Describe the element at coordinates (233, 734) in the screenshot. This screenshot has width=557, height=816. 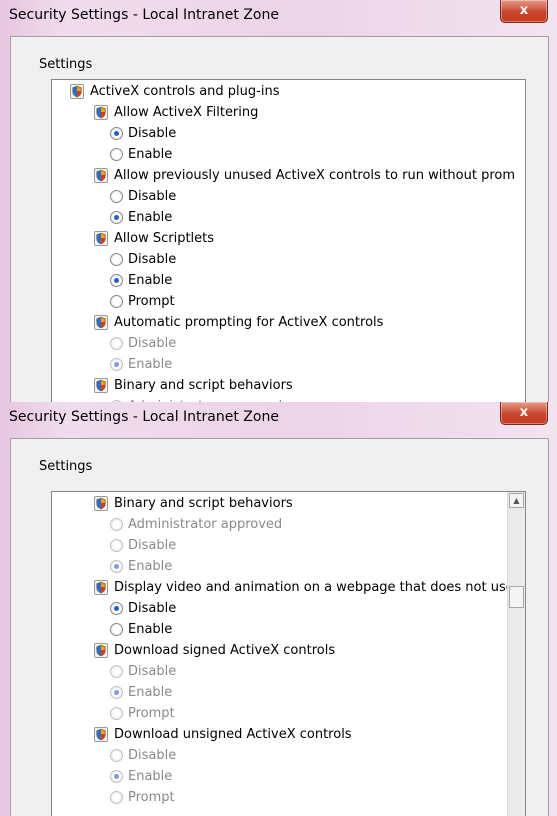
I see `setting-label: Download unsigned ActiveX controls` at that location.